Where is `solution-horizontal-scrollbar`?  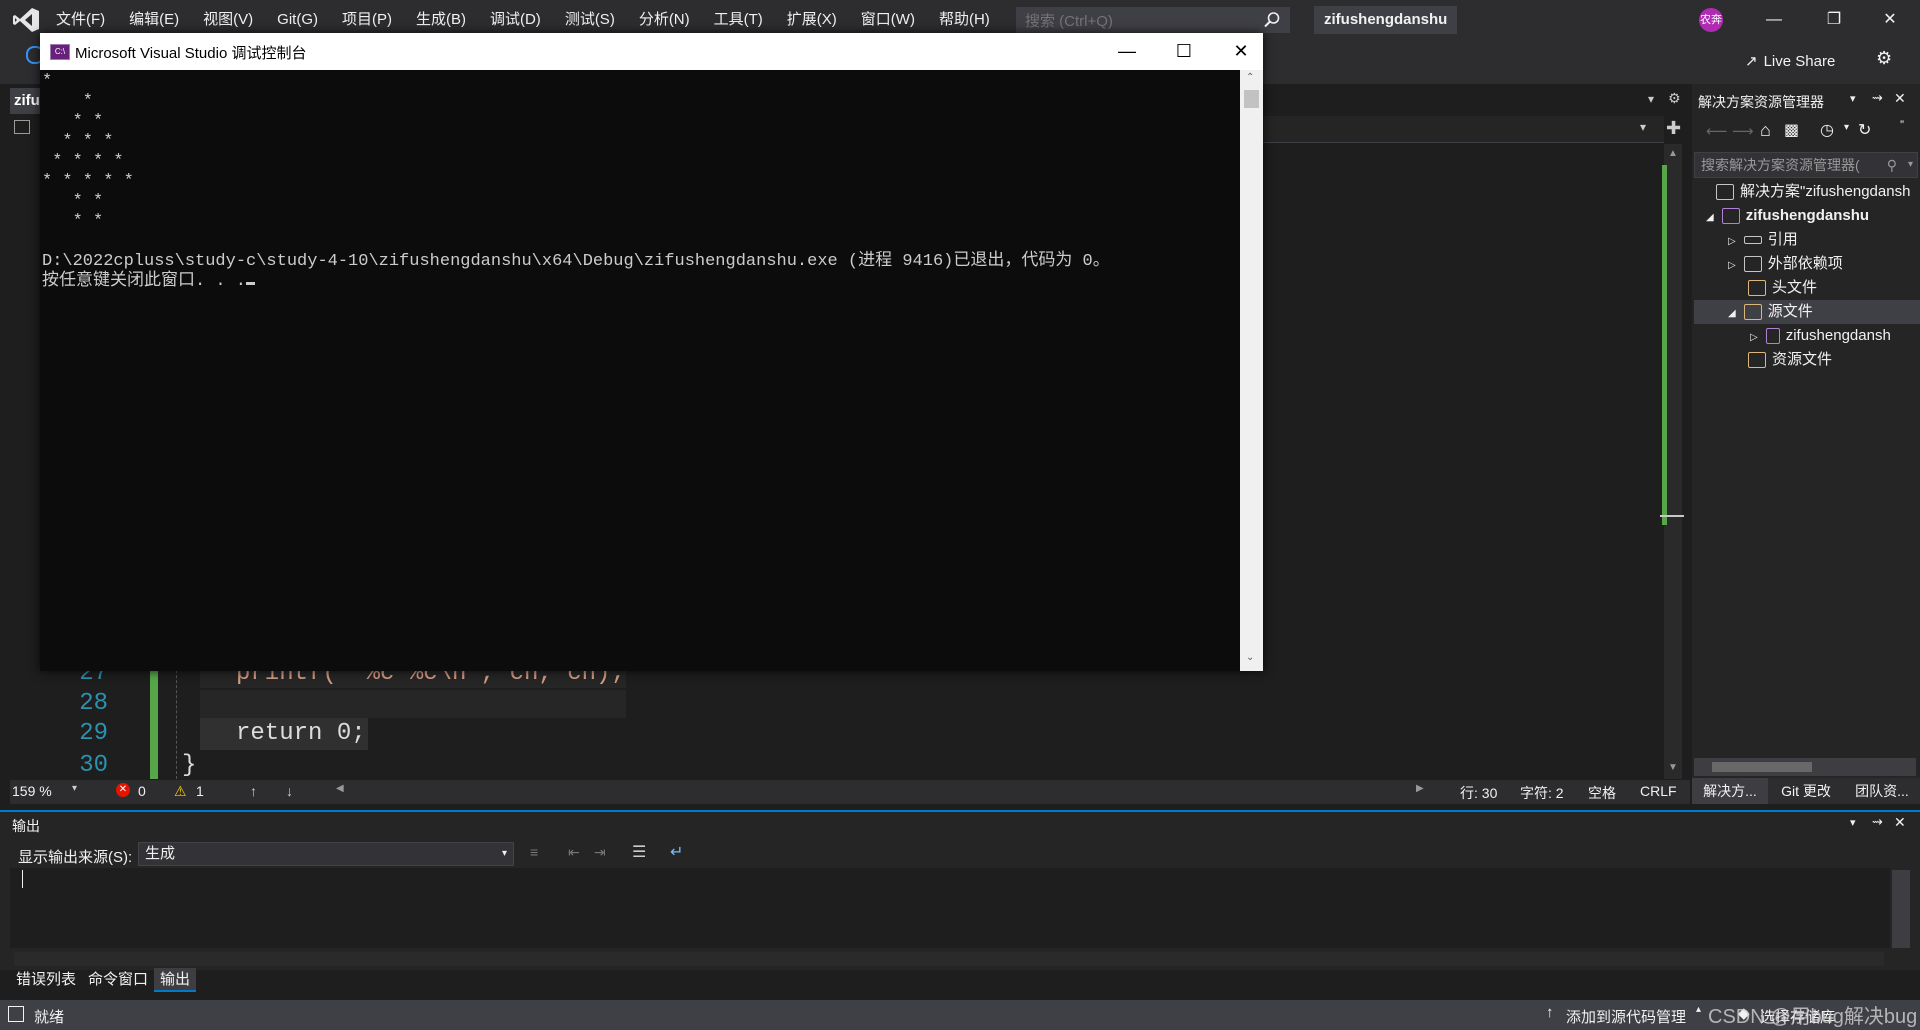
solution-horizontal-scrollbar is located at coordinates (1805, 767).